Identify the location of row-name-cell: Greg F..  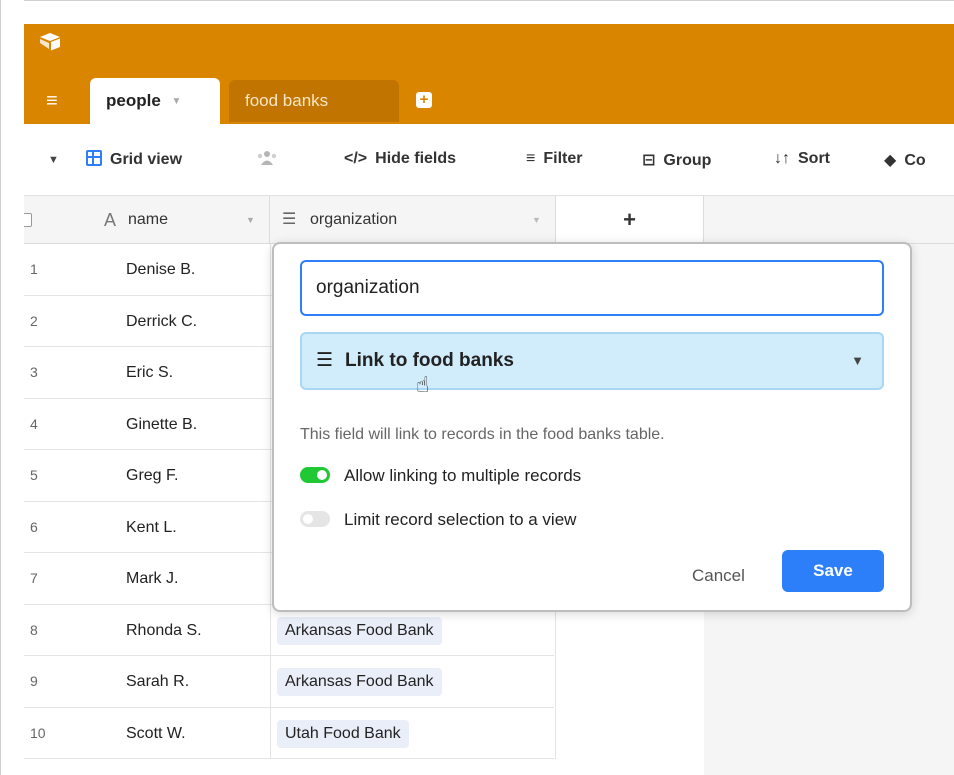
(152, 475).